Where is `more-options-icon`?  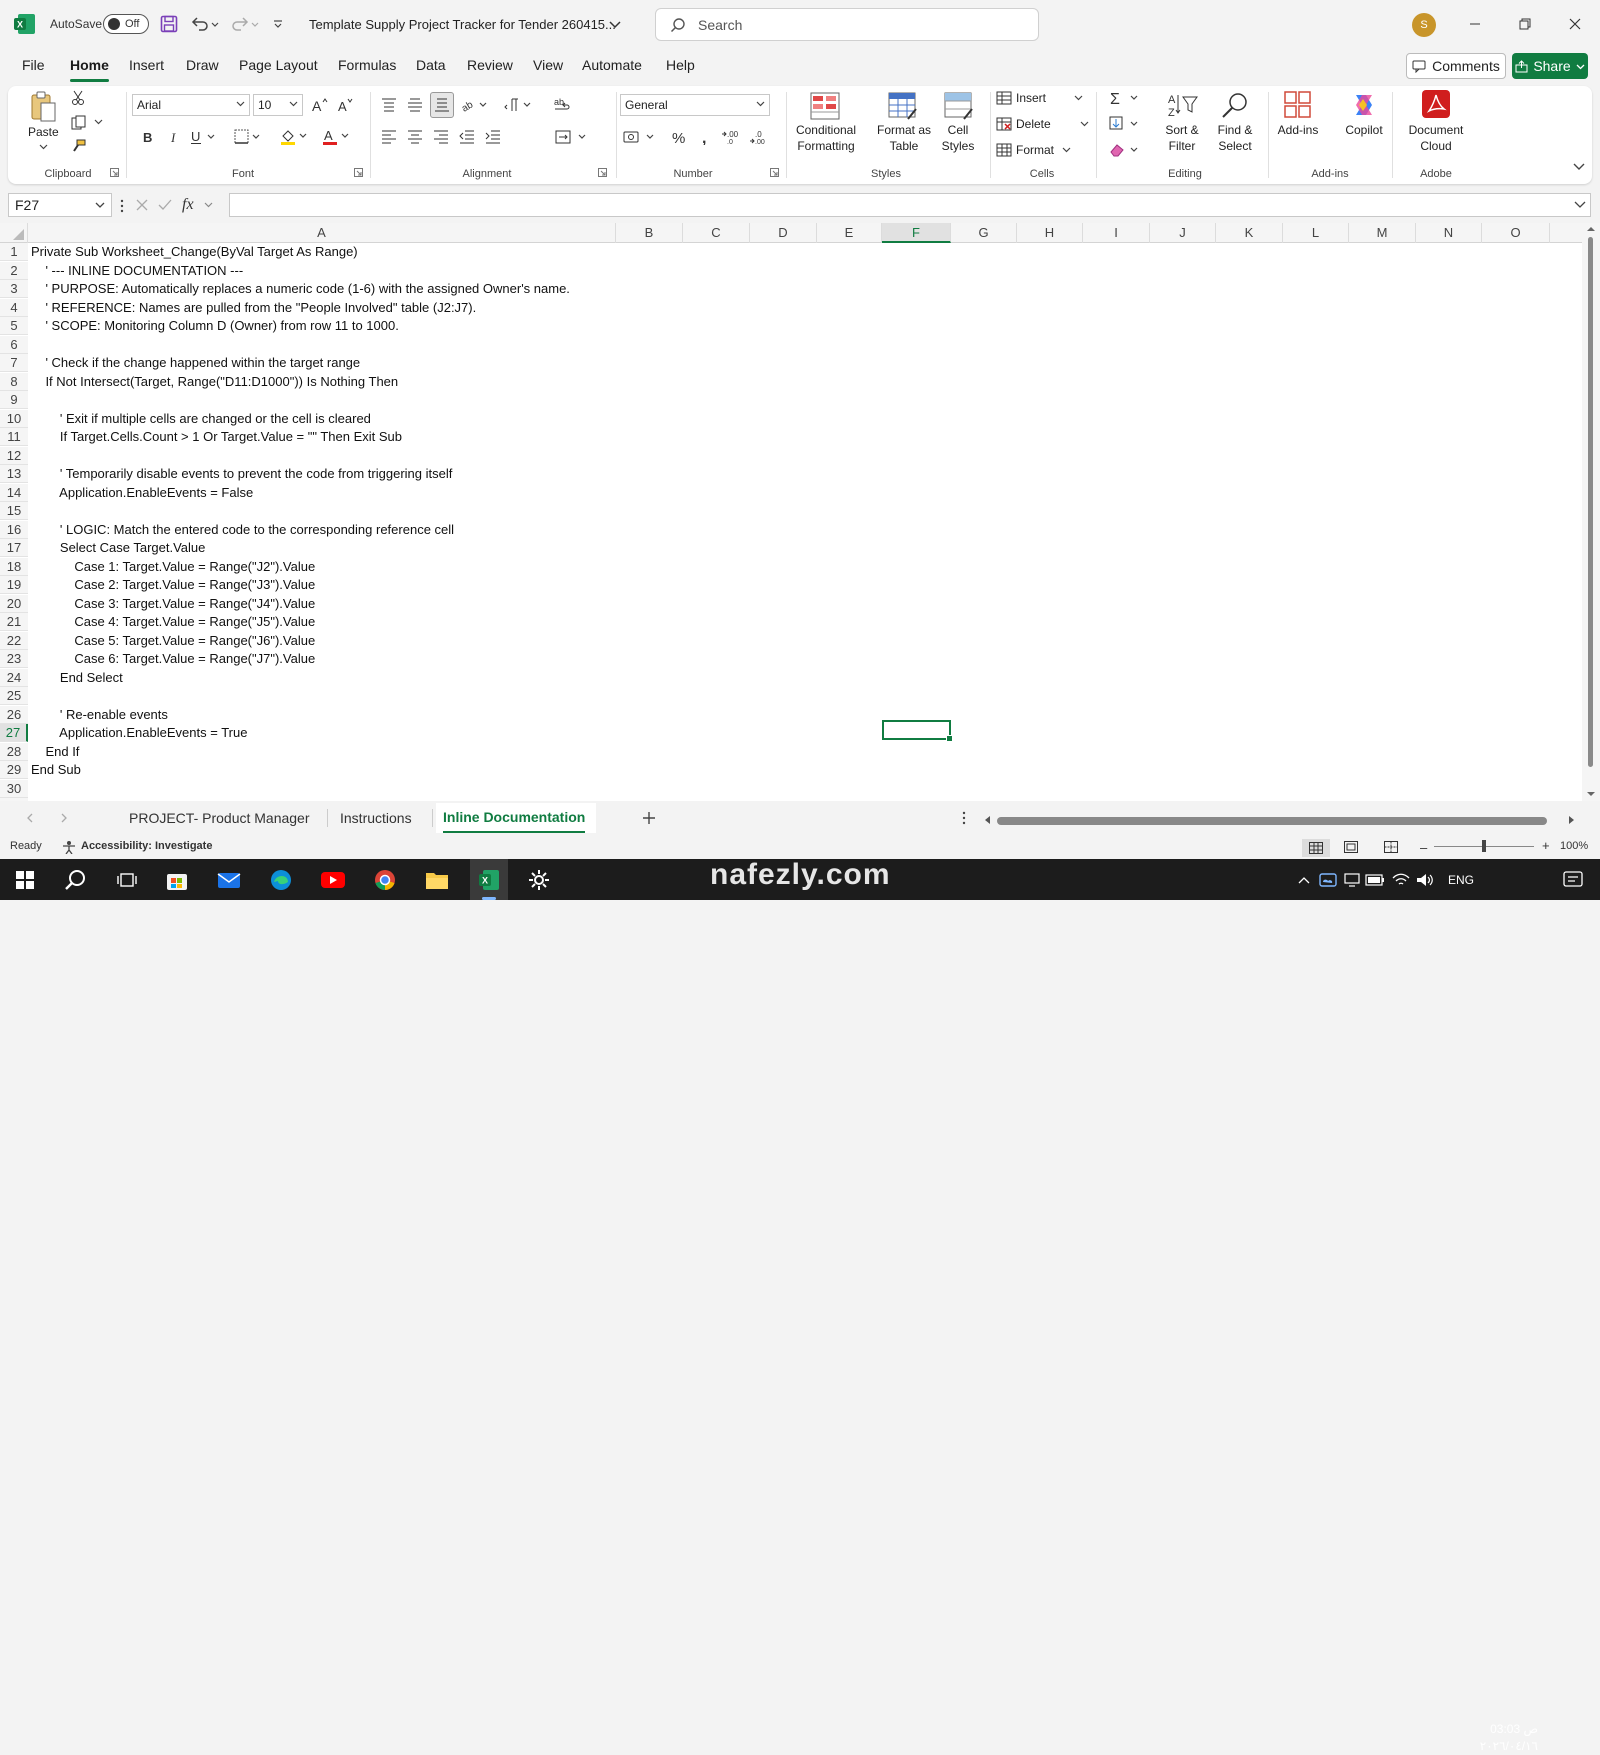
more-options-icon is located at coordinates (122, 206).